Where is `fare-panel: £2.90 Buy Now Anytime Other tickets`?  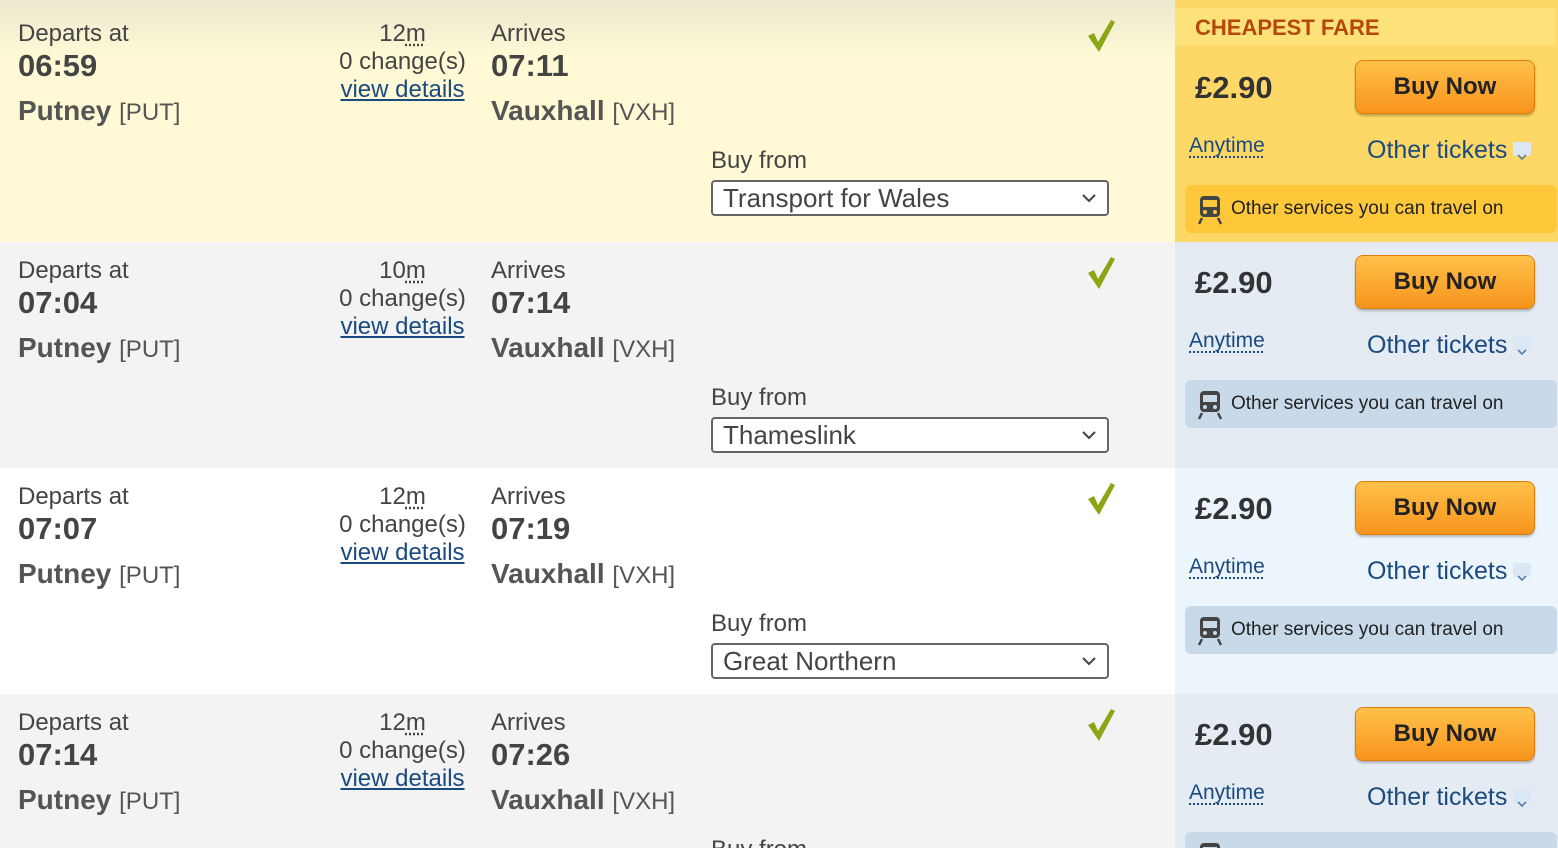 fare-panel: £2.90 Buy Now Anytime Other tickets is located at coordinates (1366, 771).